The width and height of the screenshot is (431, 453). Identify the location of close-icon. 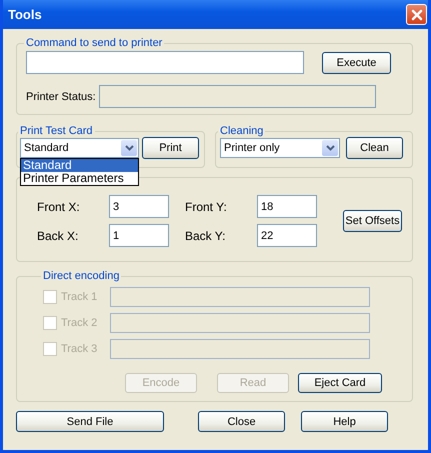
(416, 14).